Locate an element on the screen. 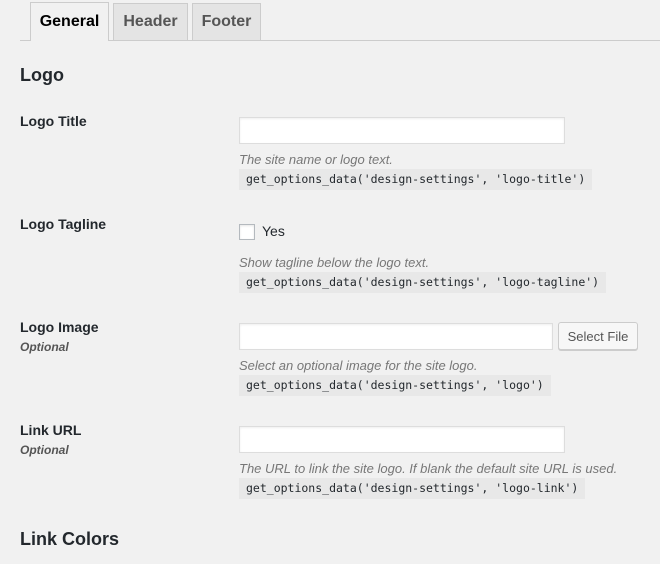  logo-tagline-checkbox-label: Yes is located at coordinates (273, 231).